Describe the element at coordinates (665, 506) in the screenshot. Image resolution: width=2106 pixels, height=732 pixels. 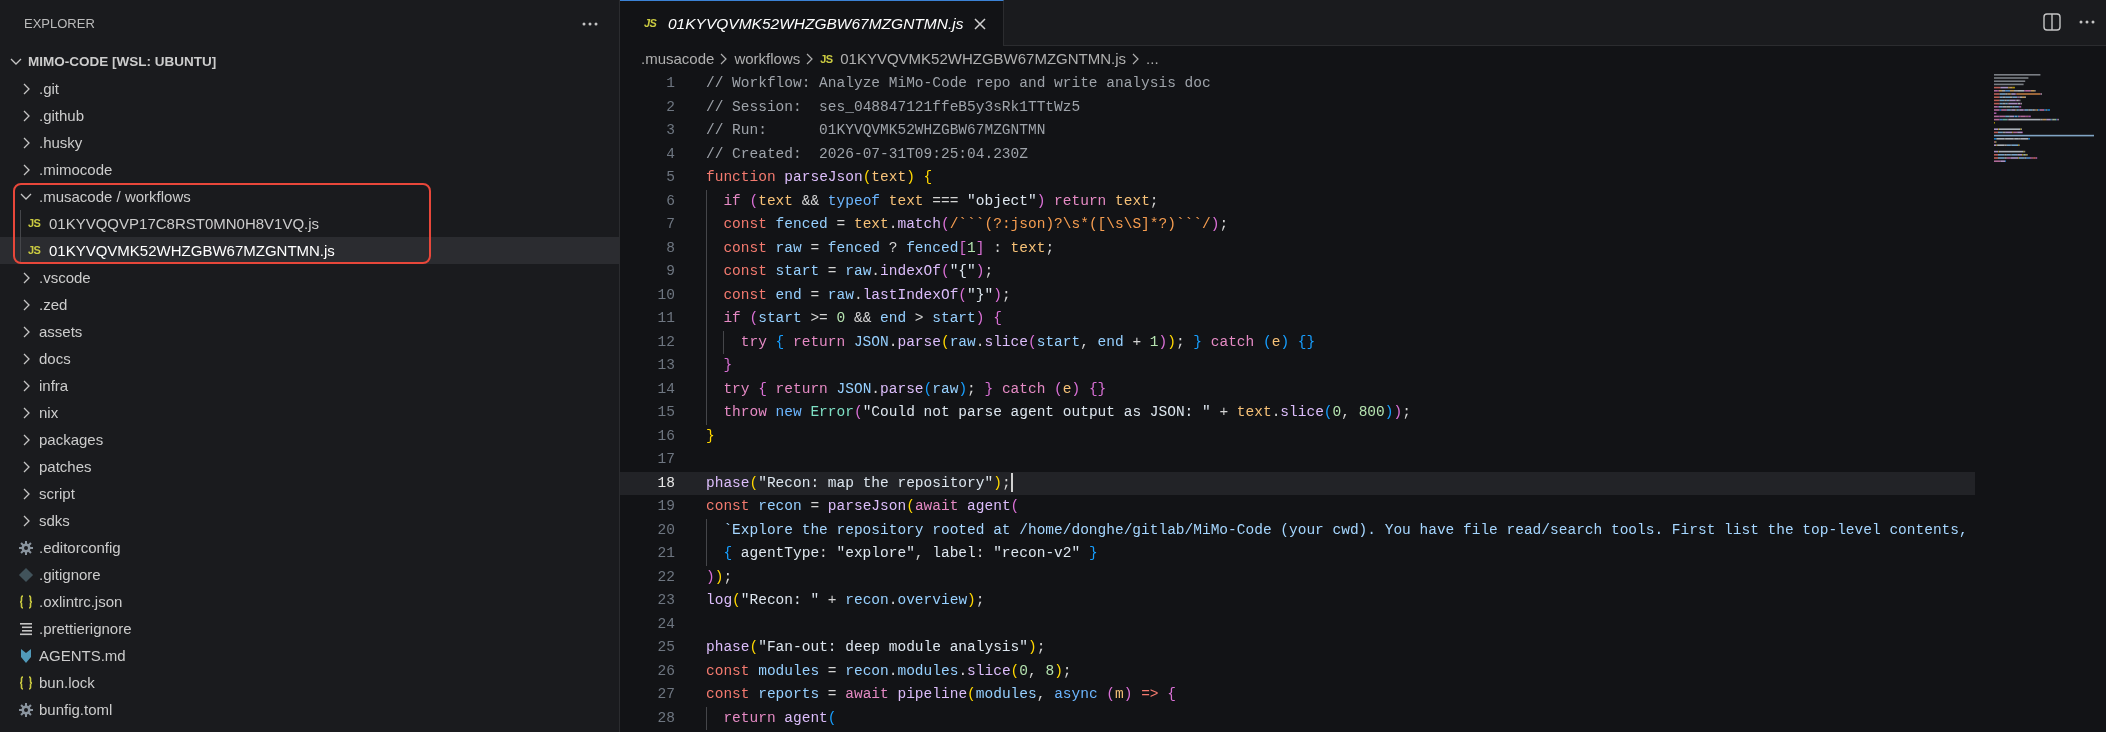
I see `line-number: 19` at that location.